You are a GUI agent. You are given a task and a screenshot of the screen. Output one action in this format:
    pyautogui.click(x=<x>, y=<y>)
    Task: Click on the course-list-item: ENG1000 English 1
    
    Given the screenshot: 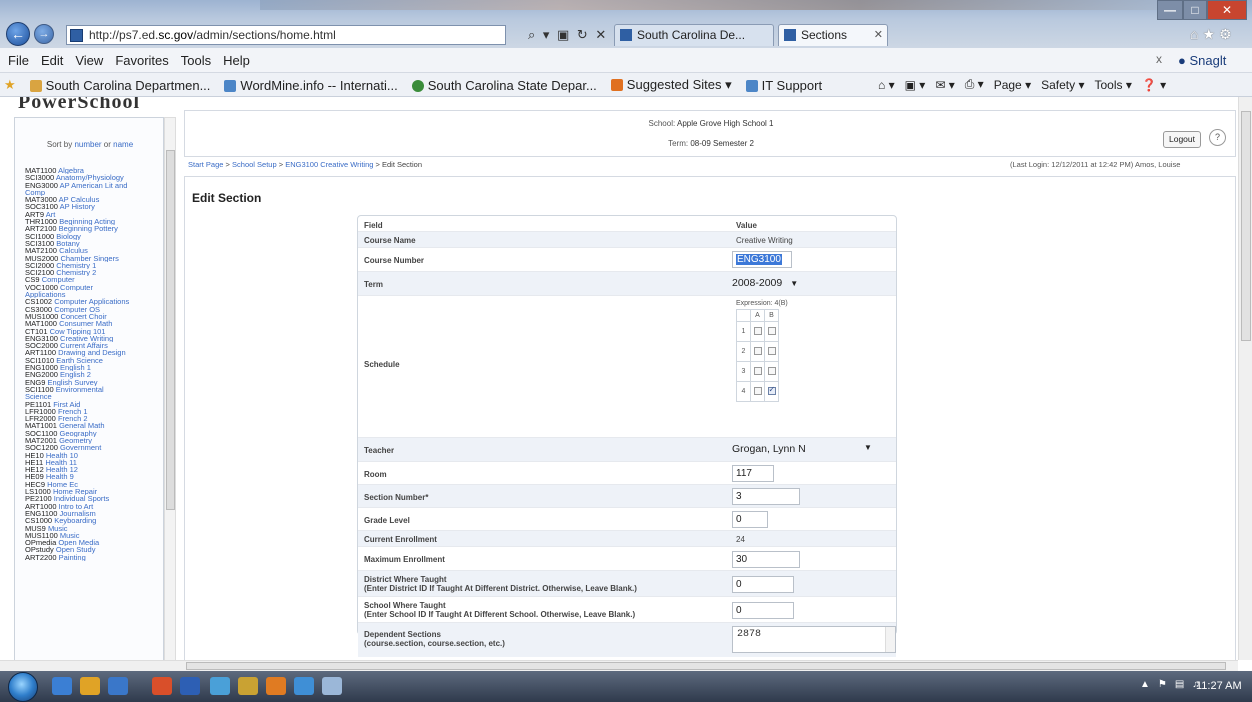 What is the action you would take?
    pyautogui.click(x=94, y=367)
    